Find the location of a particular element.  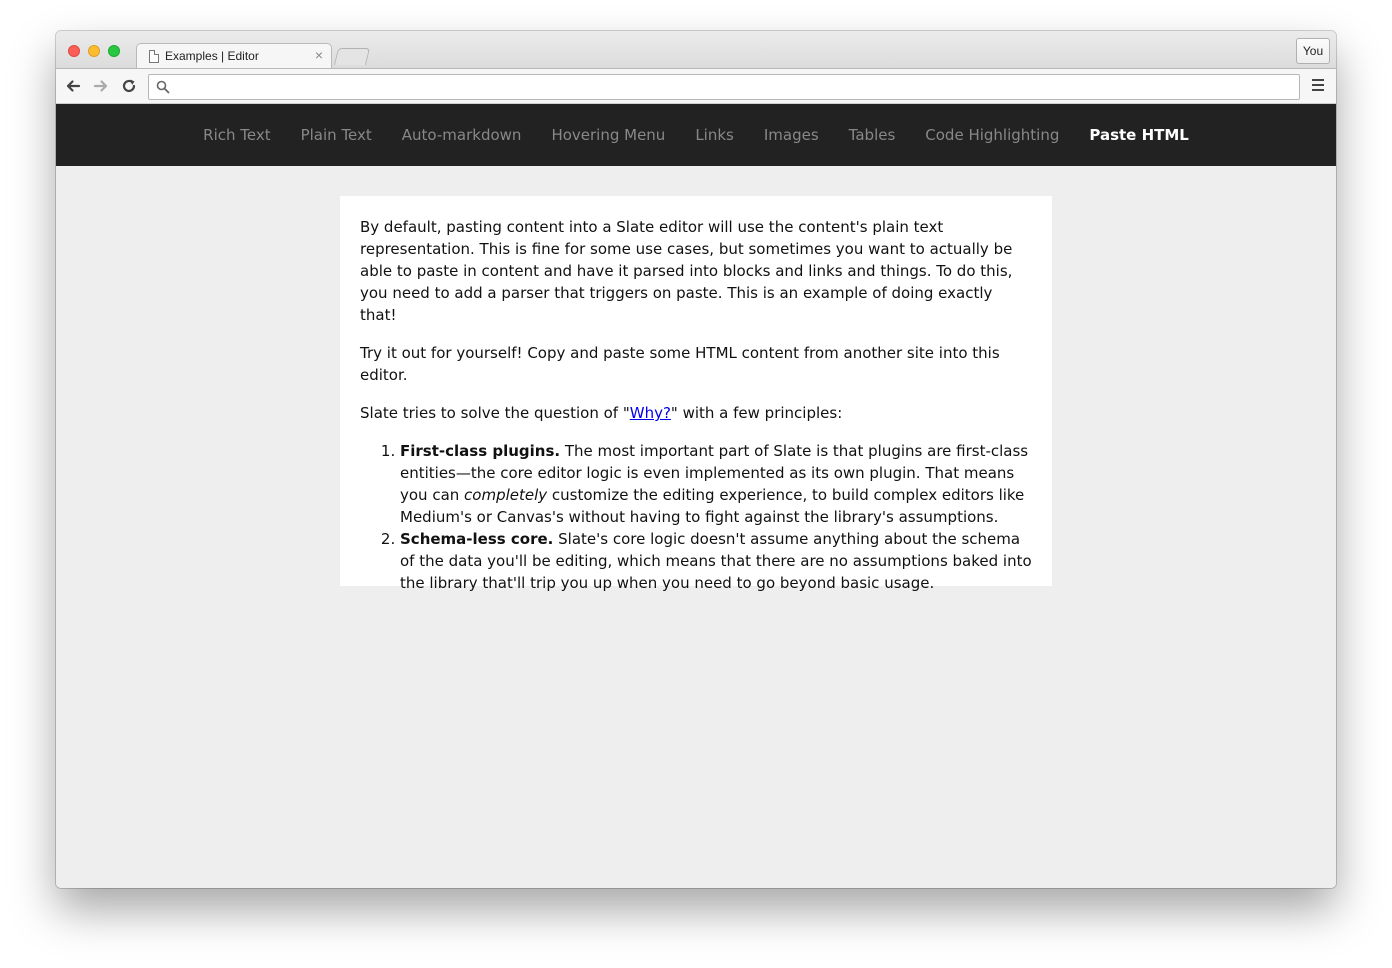

forward-arrow-icon is located at coordinates (101, 86).